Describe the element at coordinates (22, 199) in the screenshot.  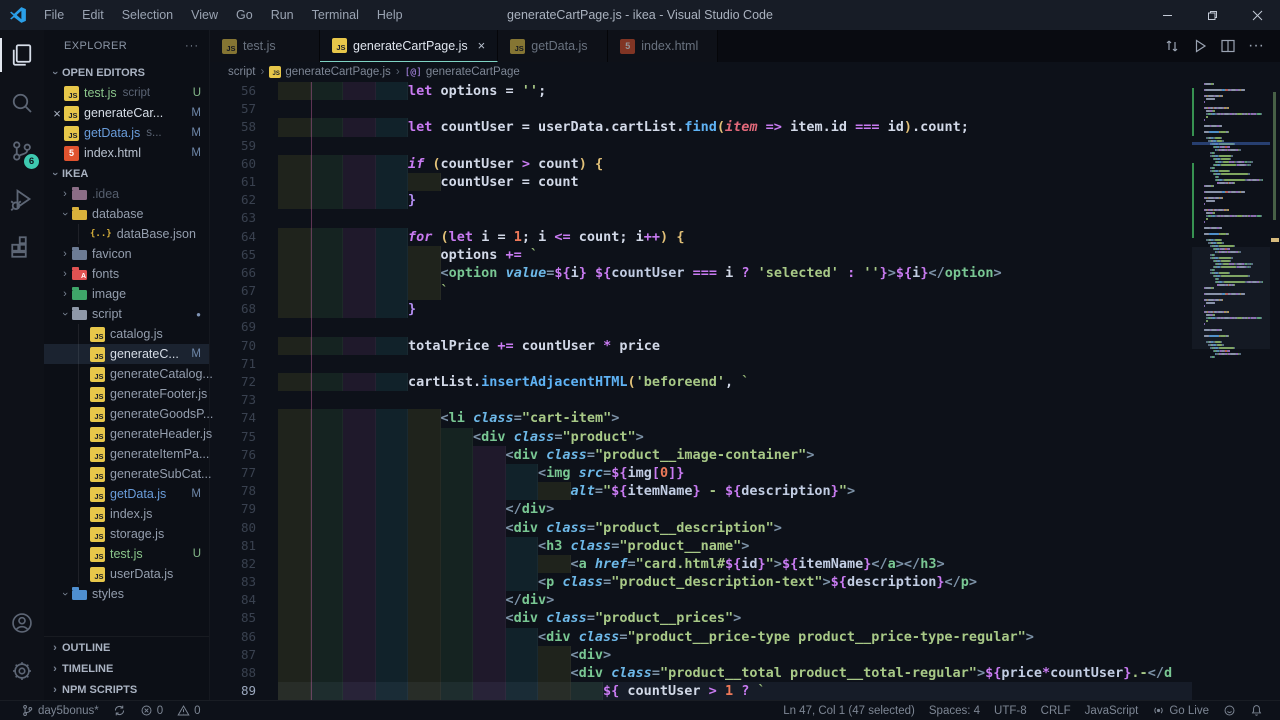
I see `activitybar-run-debug` at that location.